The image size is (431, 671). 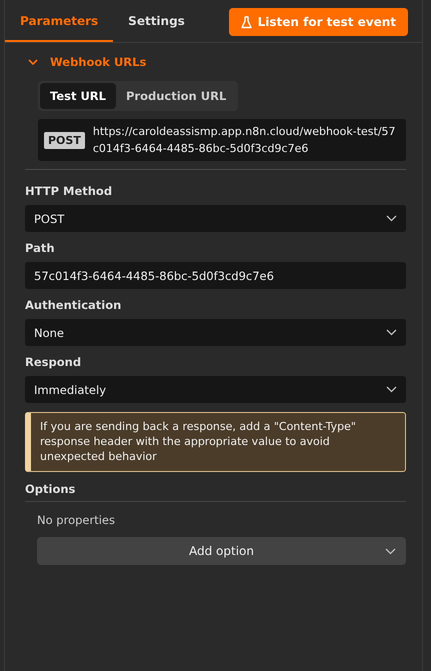 I want to click on add-option-button: Add option, so click(x=221, y=551).